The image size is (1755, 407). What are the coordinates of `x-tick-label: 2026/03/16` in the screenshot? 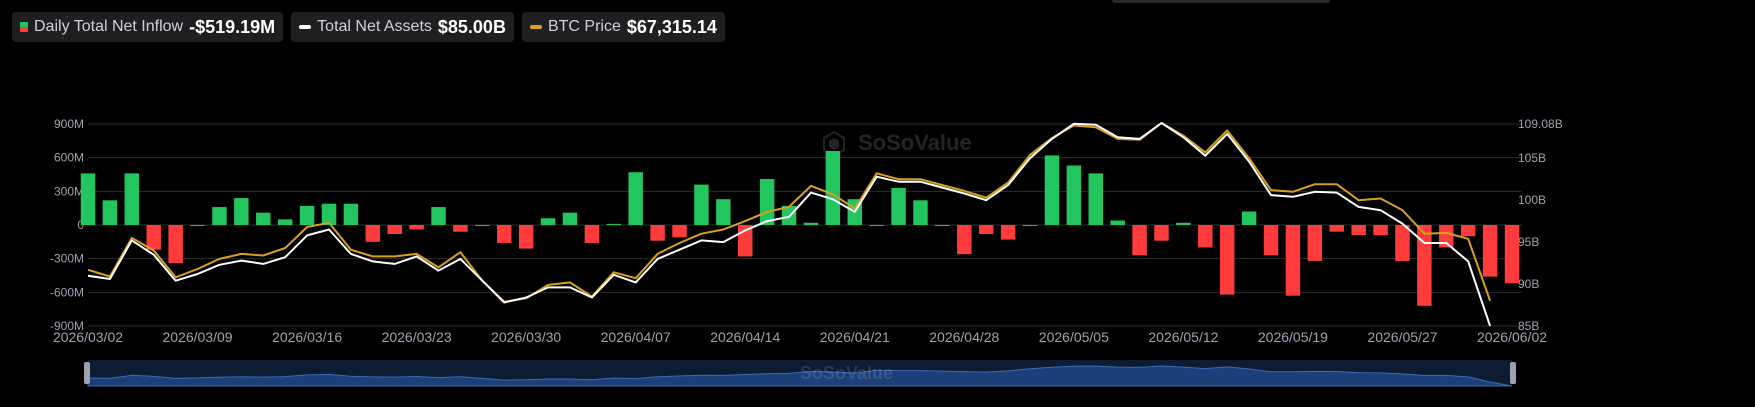 It's located at (307, 337).